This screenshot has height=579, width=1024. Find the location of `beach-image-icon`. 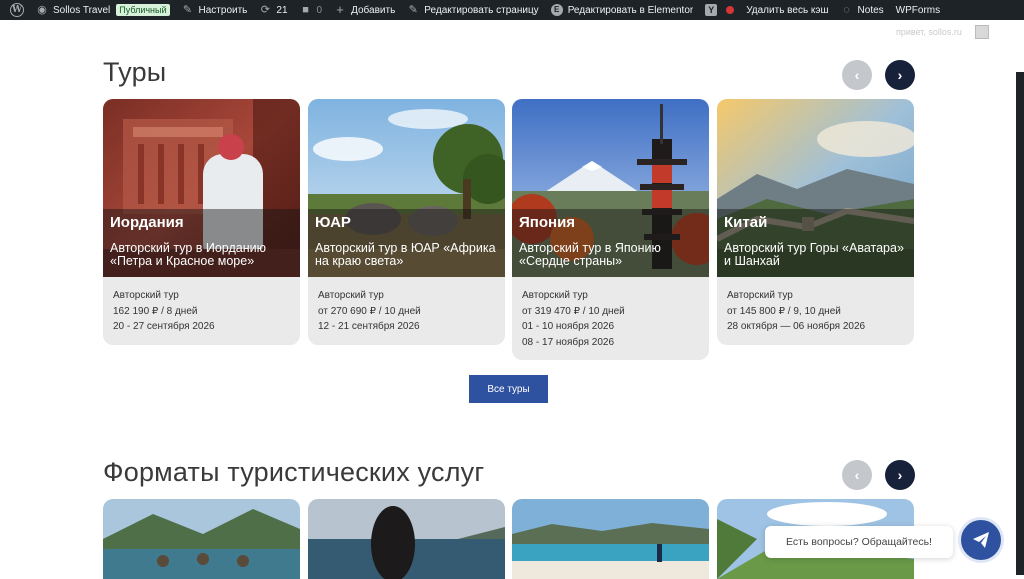

beach-image-icon is located at coordinates (610, 539).